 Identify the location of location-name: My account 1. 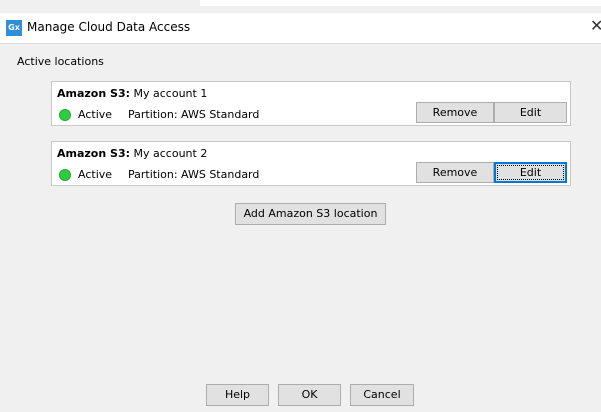
(170, 93).